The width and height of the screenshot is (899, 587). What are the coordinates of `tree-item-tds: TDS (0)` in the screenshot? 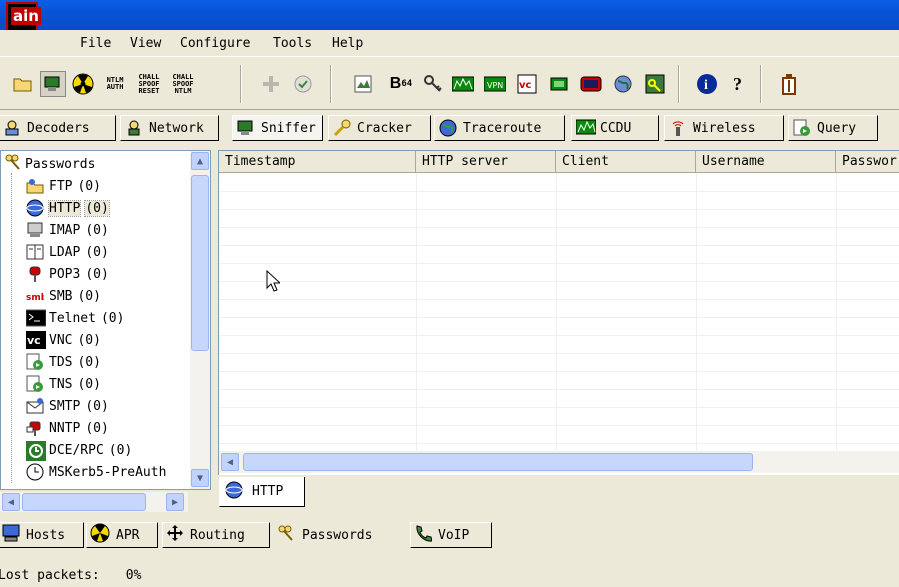 It's located at (63, 362).